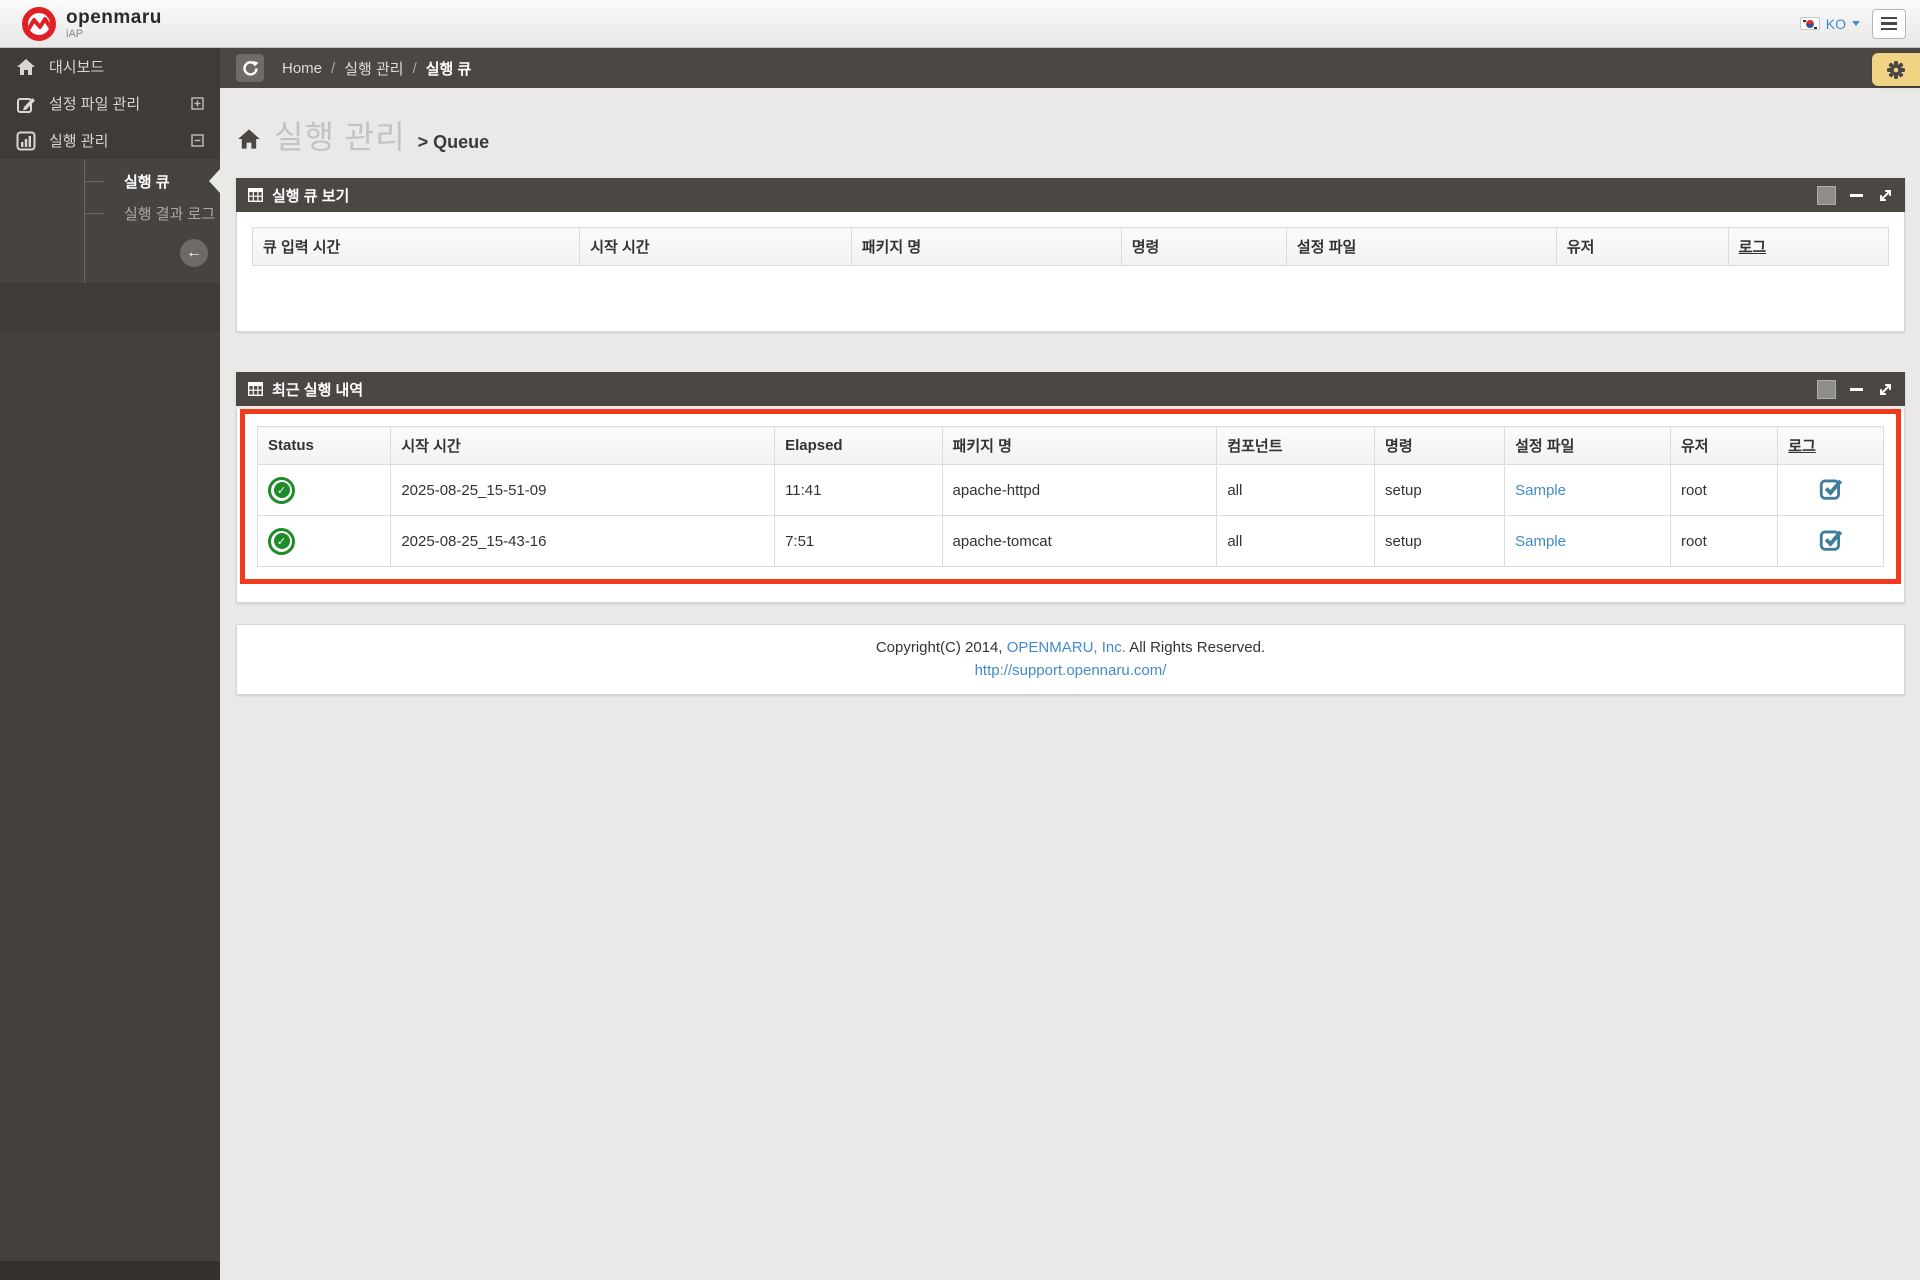  Describe the element at coordinates (1296, 445) in the screenshot. I see `col-component: 컴포넌트` at that location.